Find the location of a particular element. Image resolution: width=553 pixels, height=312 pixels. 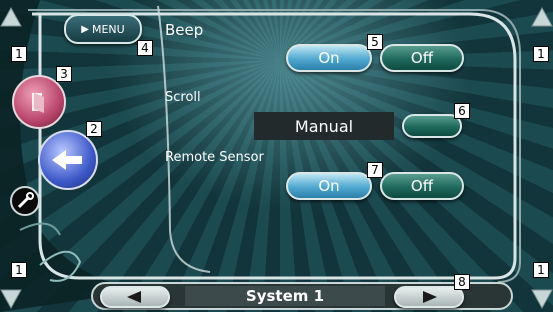

callout-7: 7 is located at coordinates (375, 170).